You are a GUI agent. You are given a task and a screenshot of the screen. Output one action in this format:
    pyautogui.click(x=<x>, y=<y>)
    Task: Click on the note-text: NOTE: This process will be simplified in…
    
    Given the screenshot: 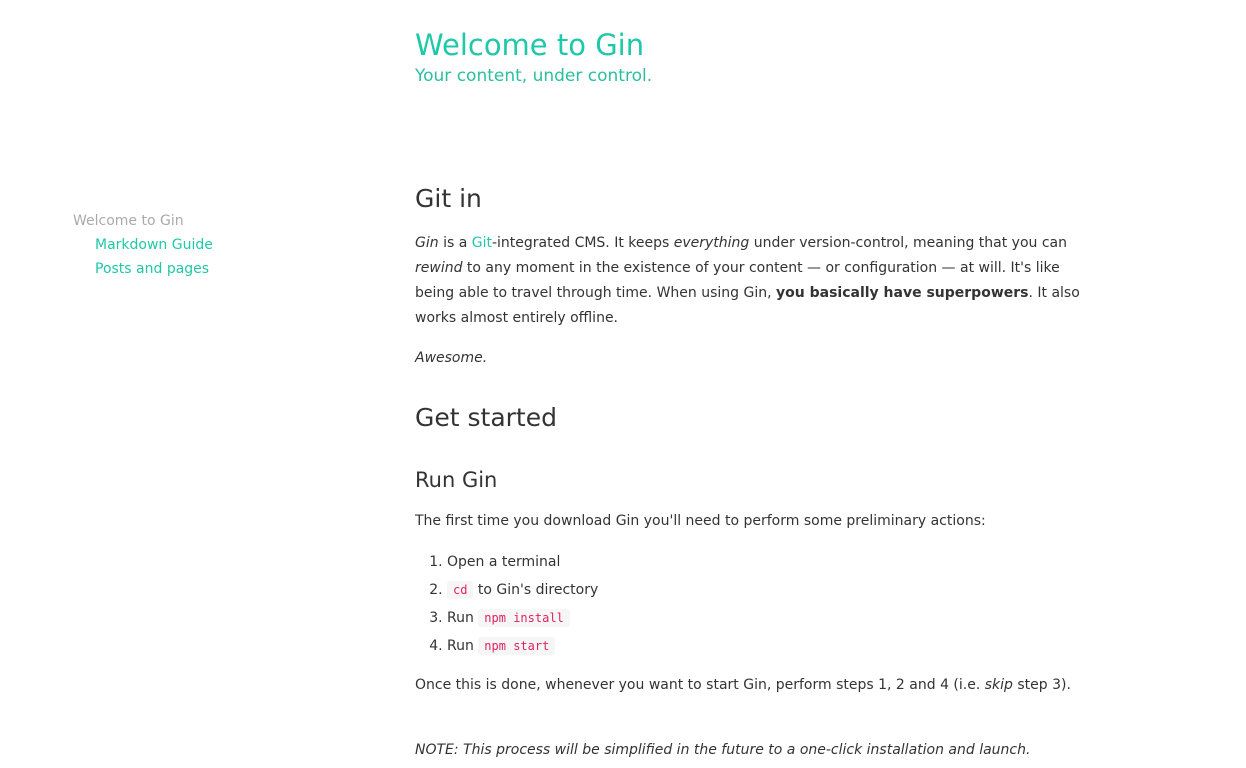 What is the action you would take?
    pyautogui.click(x=723, y=750)
    